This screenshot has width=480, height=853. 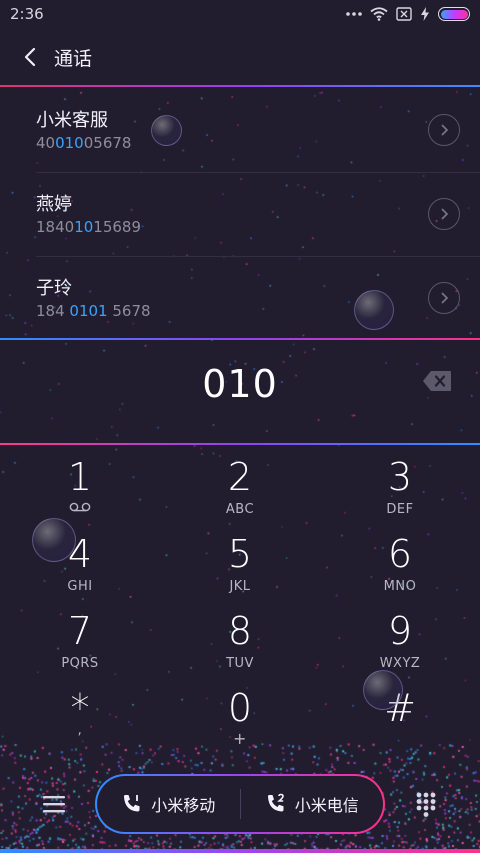 I want to click on menu-icon, so click(x=54, y=804).